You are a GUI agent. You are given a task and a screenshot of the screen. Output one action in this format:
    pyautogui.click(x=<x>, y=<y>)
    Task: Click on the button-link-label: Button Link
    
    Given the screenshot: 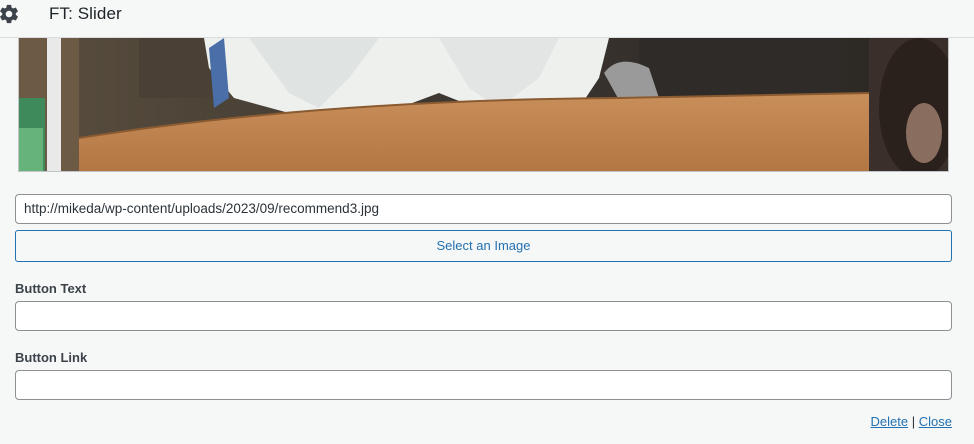 What is the action you would take?
    pyautogui.click(x=51, y=357)
    